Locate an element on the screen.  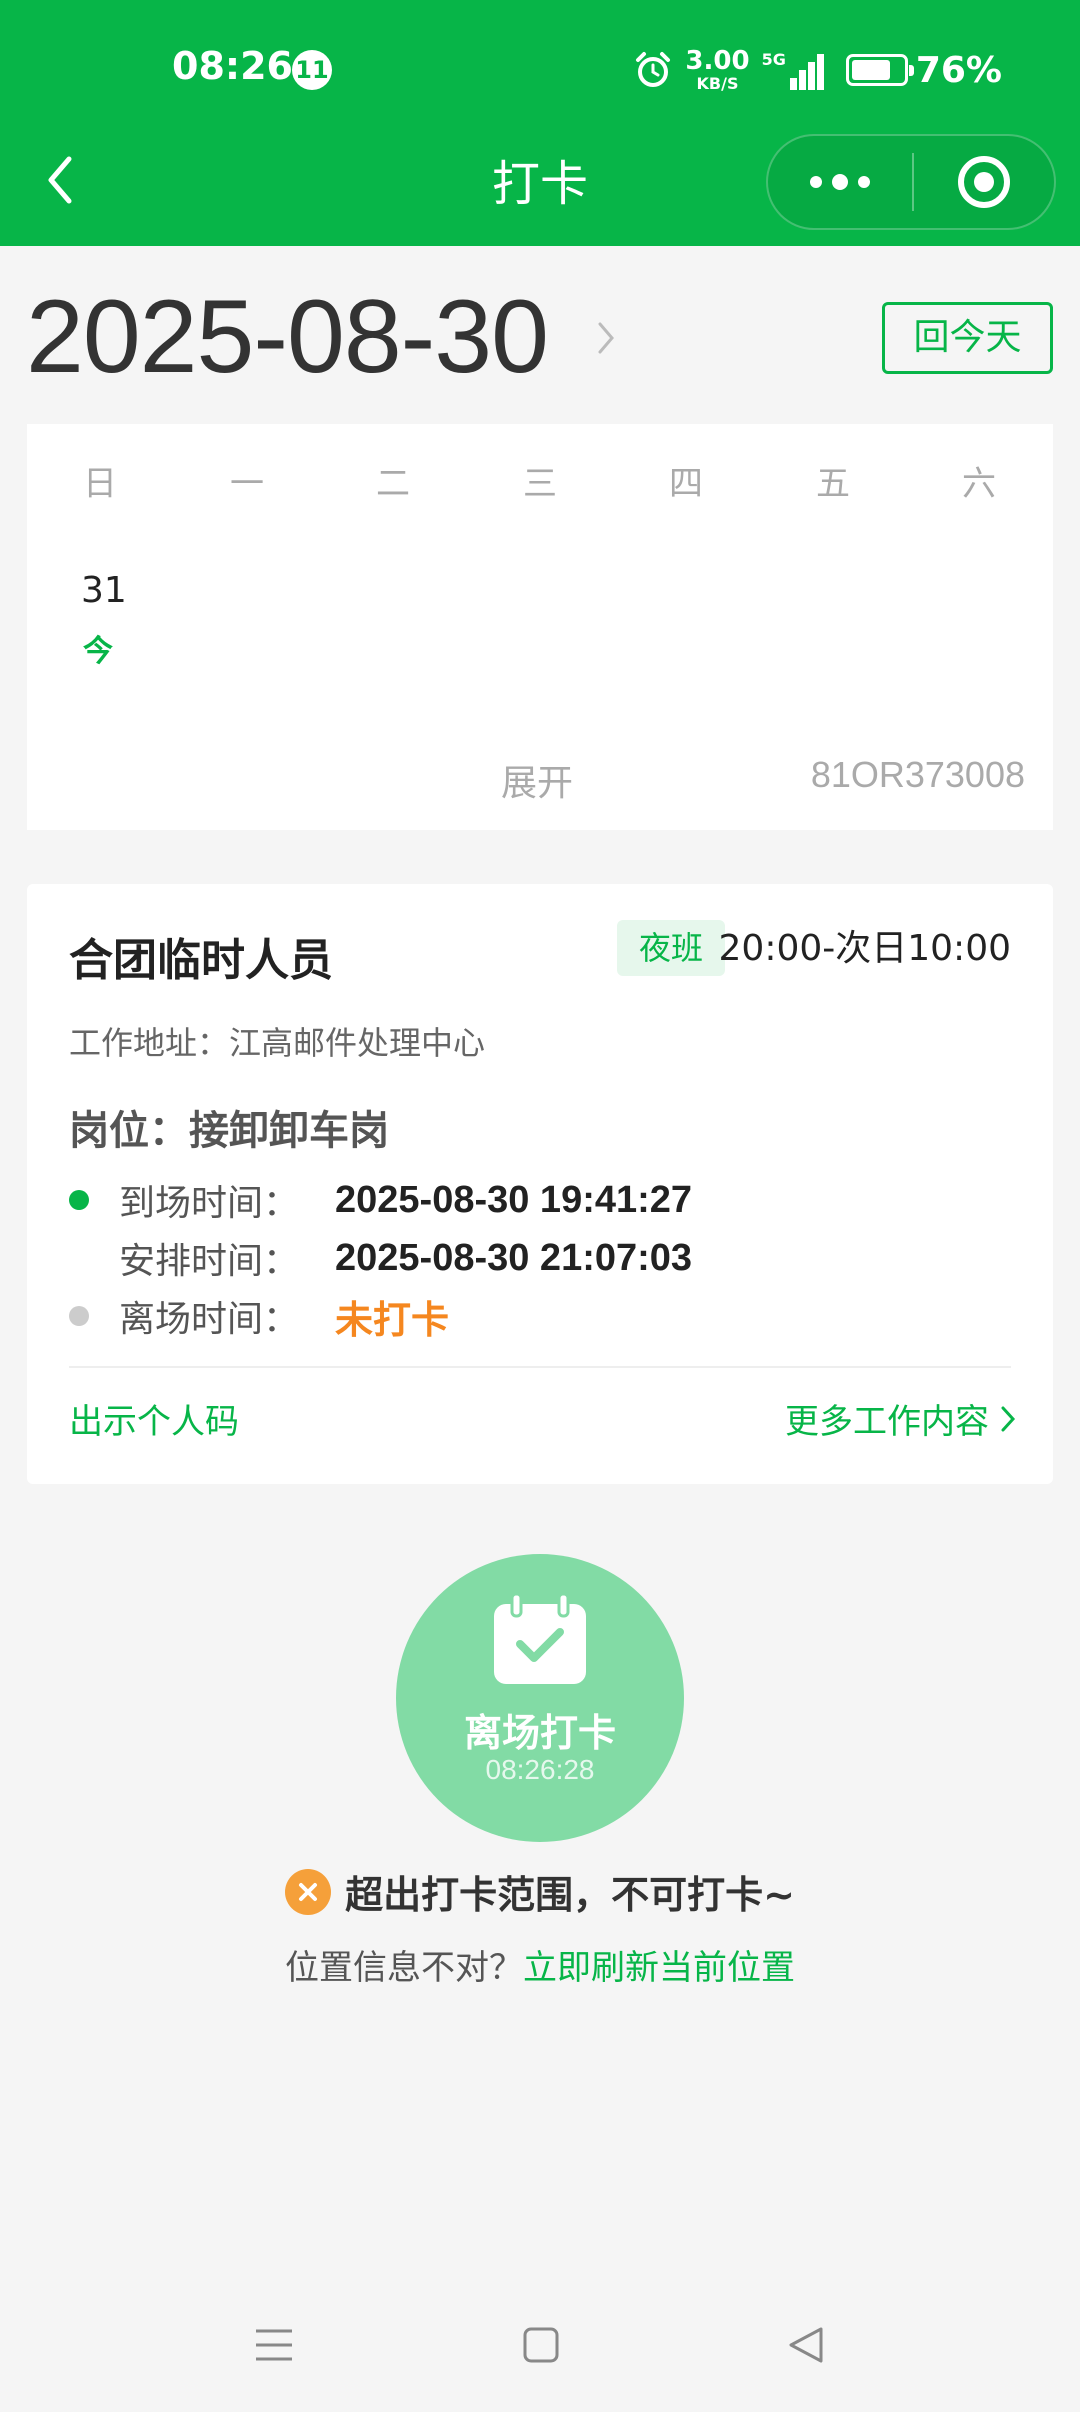
home-square-icon is located at coordinates (541, 2345).